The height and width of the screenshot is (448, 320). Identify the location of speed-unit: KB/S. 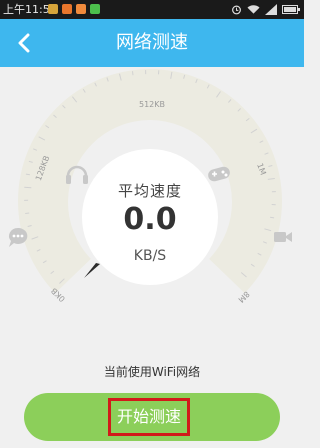
(150, 256).